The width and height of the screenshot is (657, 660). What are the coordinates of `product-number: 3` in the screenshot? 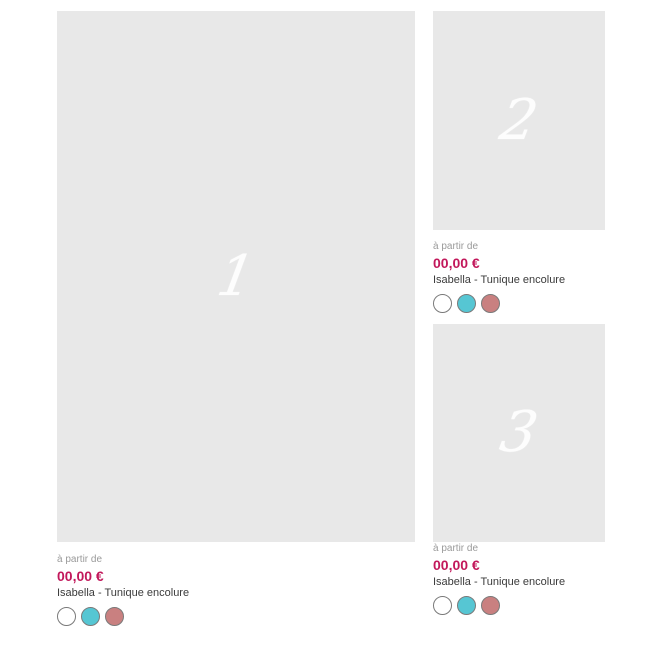 It's located at (519, 432).